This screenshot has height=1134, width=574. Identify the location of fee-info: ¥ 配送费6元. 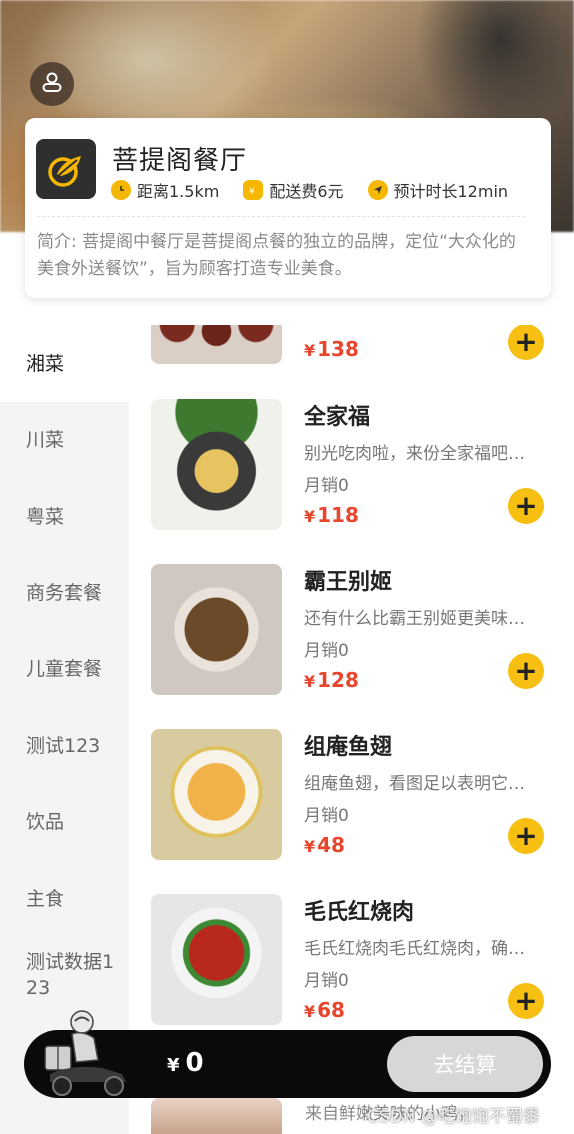
(293, 190).